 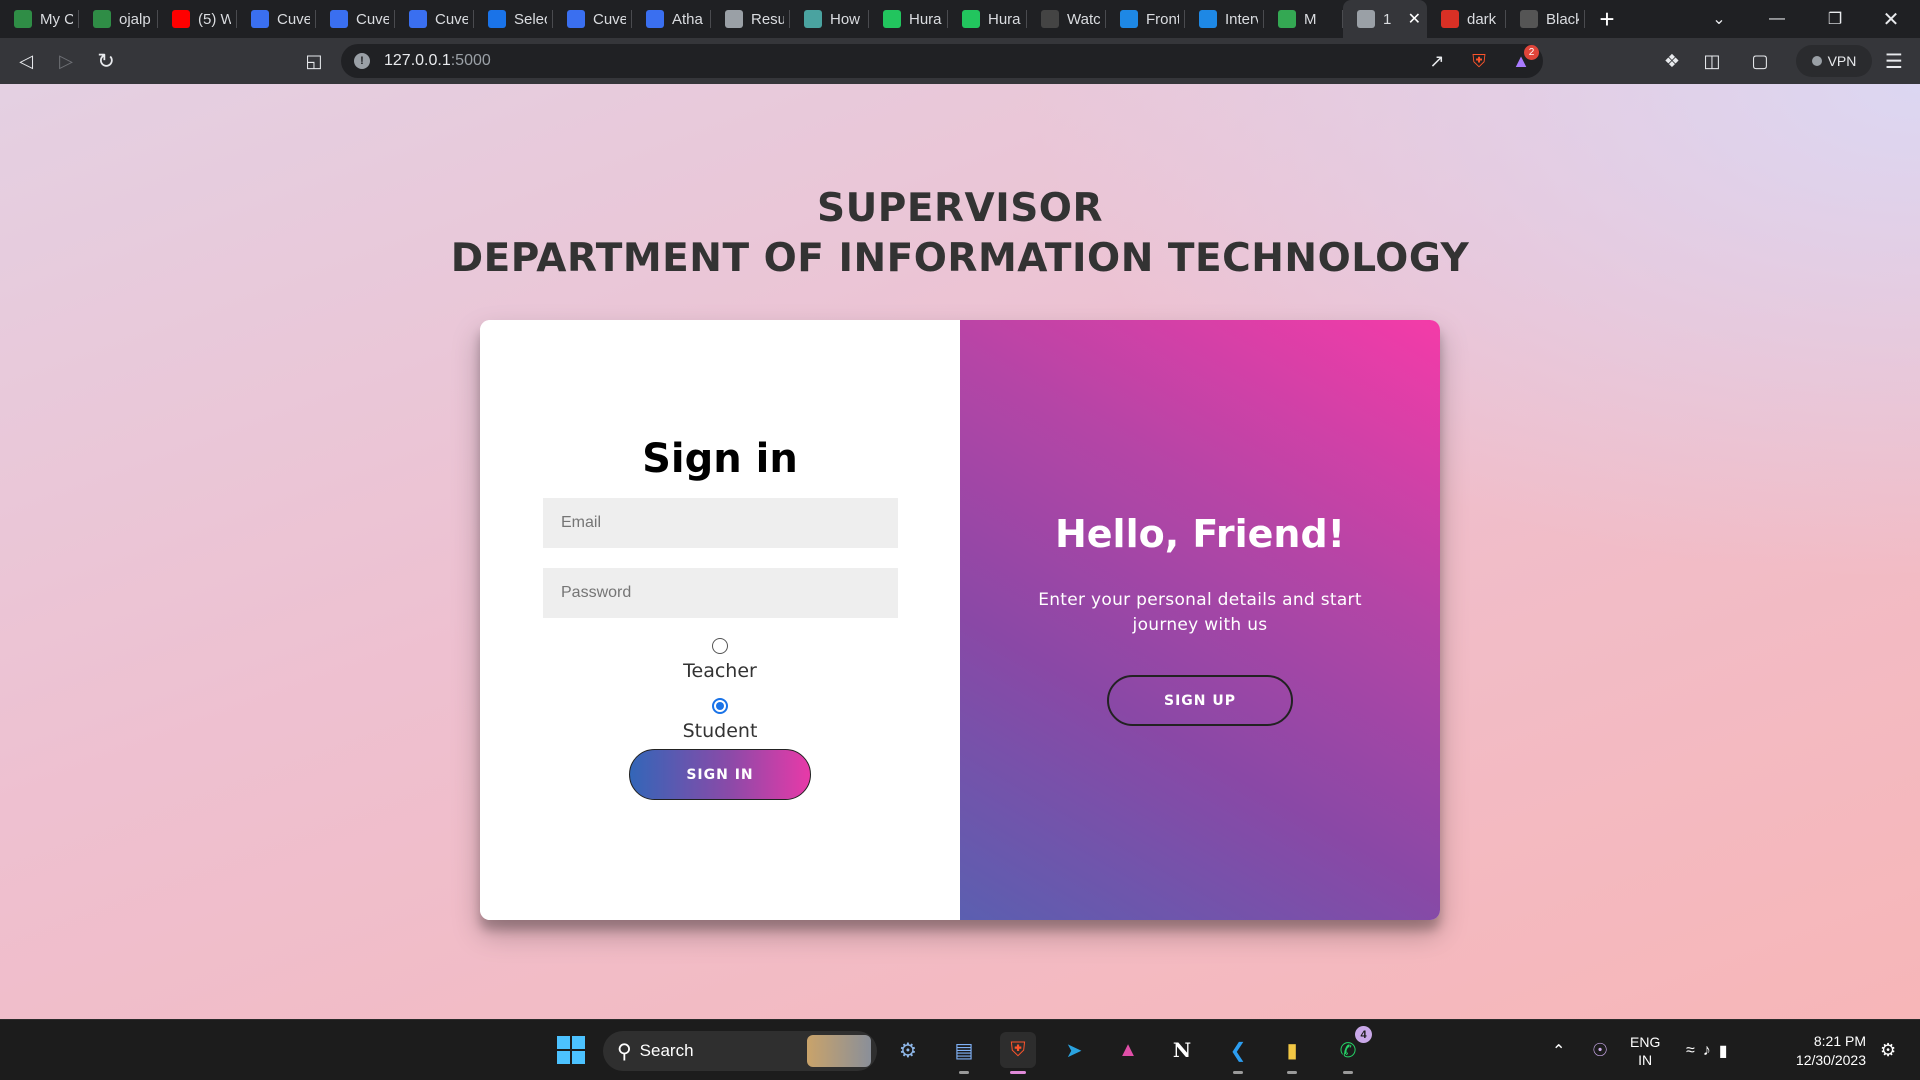 What do you see at coordinates (1128, 1050) in the screenshot?
I see `clickup-icon: ▲` at bounding box center [1128, 1050].